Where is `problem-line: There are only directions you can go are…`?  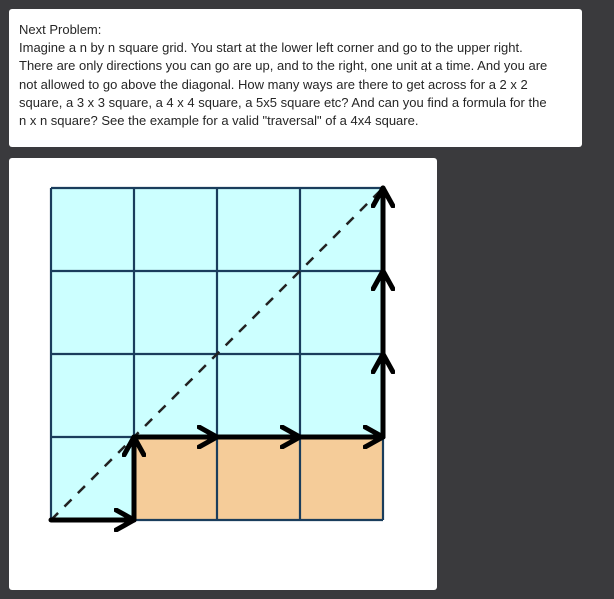
problem-line: There are only directions you can go are… is located at coordinates (283, 66).